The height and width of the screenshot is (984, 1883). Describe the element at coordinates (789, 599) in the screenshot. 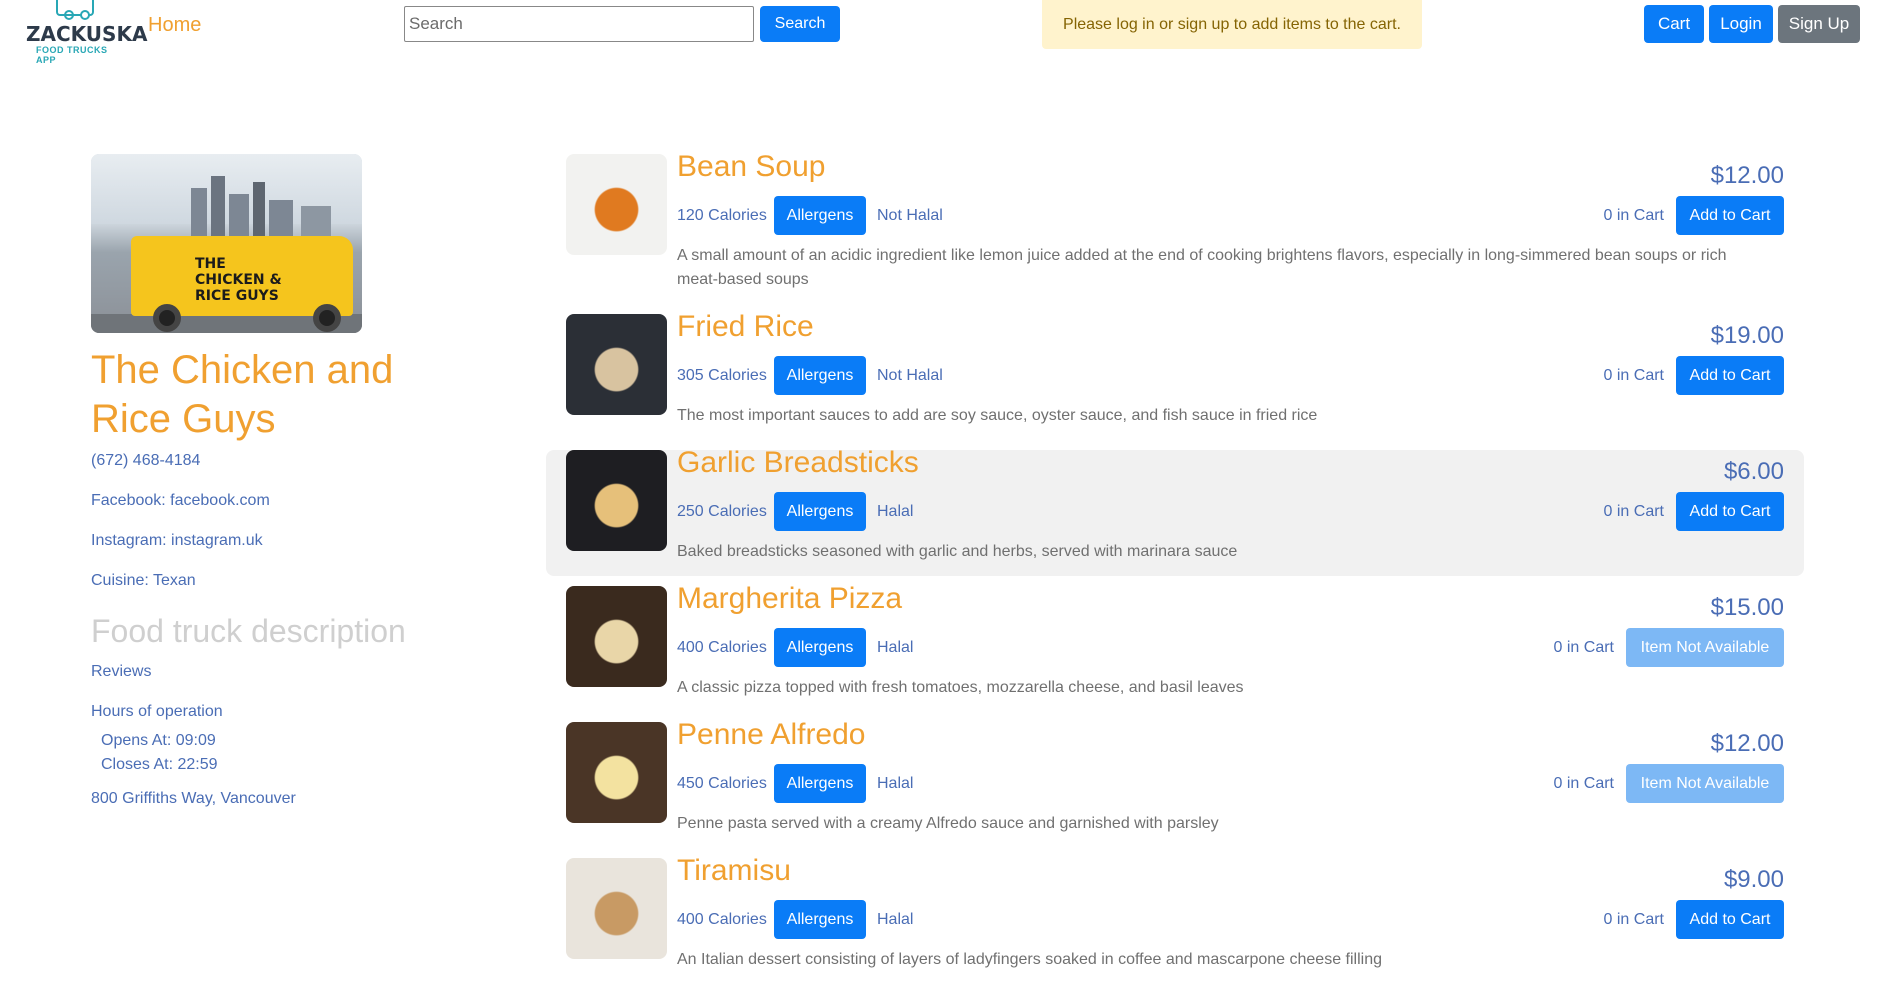

I see `menu-item-name: Margherita Pizza` at that location.